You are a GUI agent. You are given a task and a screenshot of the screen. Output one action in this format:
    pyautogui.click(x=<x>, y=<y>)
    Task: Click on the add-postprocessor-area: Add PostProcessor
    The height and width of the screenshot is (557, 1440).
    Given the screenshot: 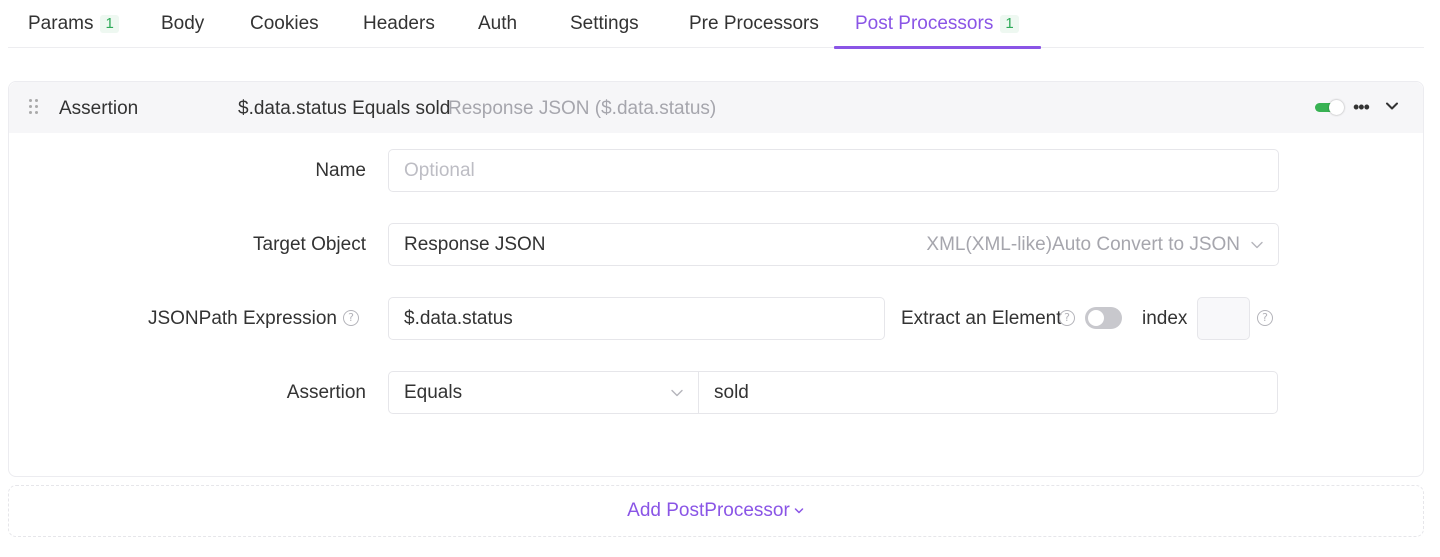 What is the action you would take?
    pyautogui.click(x=716, y=511)
    